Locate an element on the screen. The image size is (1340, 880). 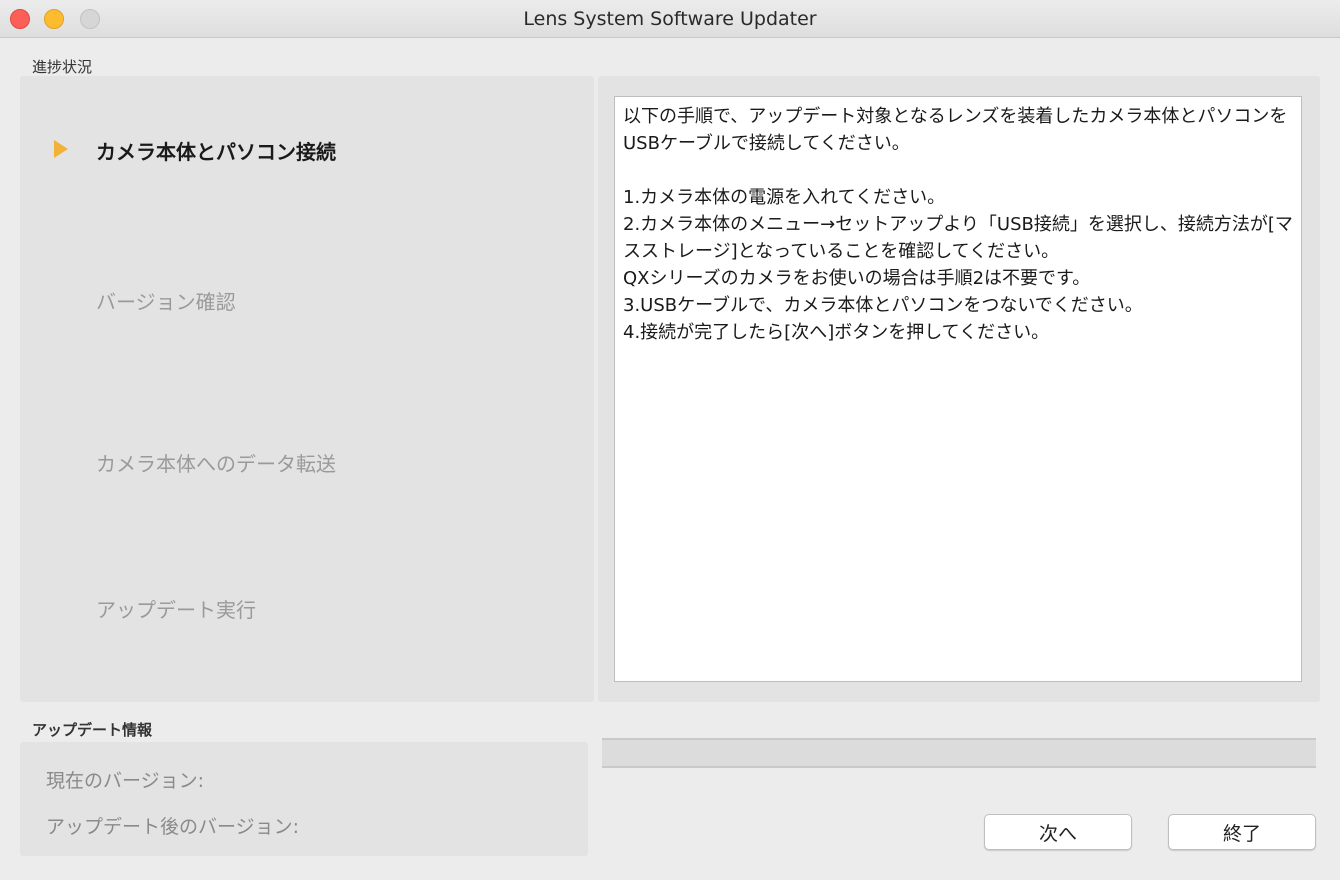
after-update-version-label: アップデート後のバージョン: is located at coordinates (173, 827).